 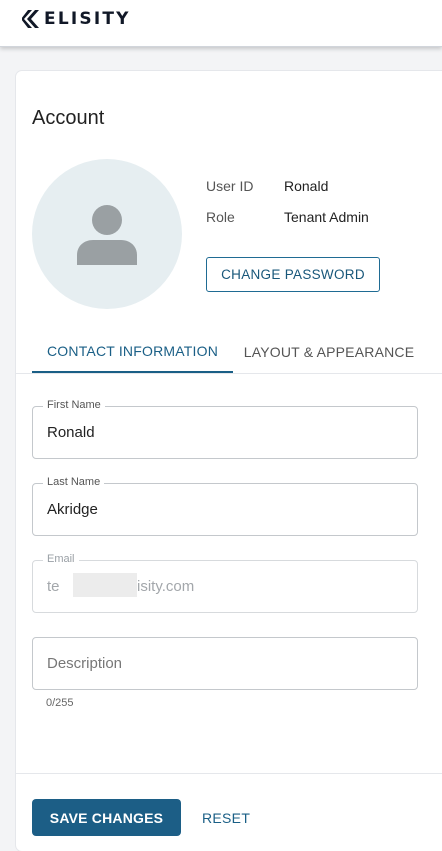 I want to click on brand-logo: ELISITY, so click(x=76, y=19).